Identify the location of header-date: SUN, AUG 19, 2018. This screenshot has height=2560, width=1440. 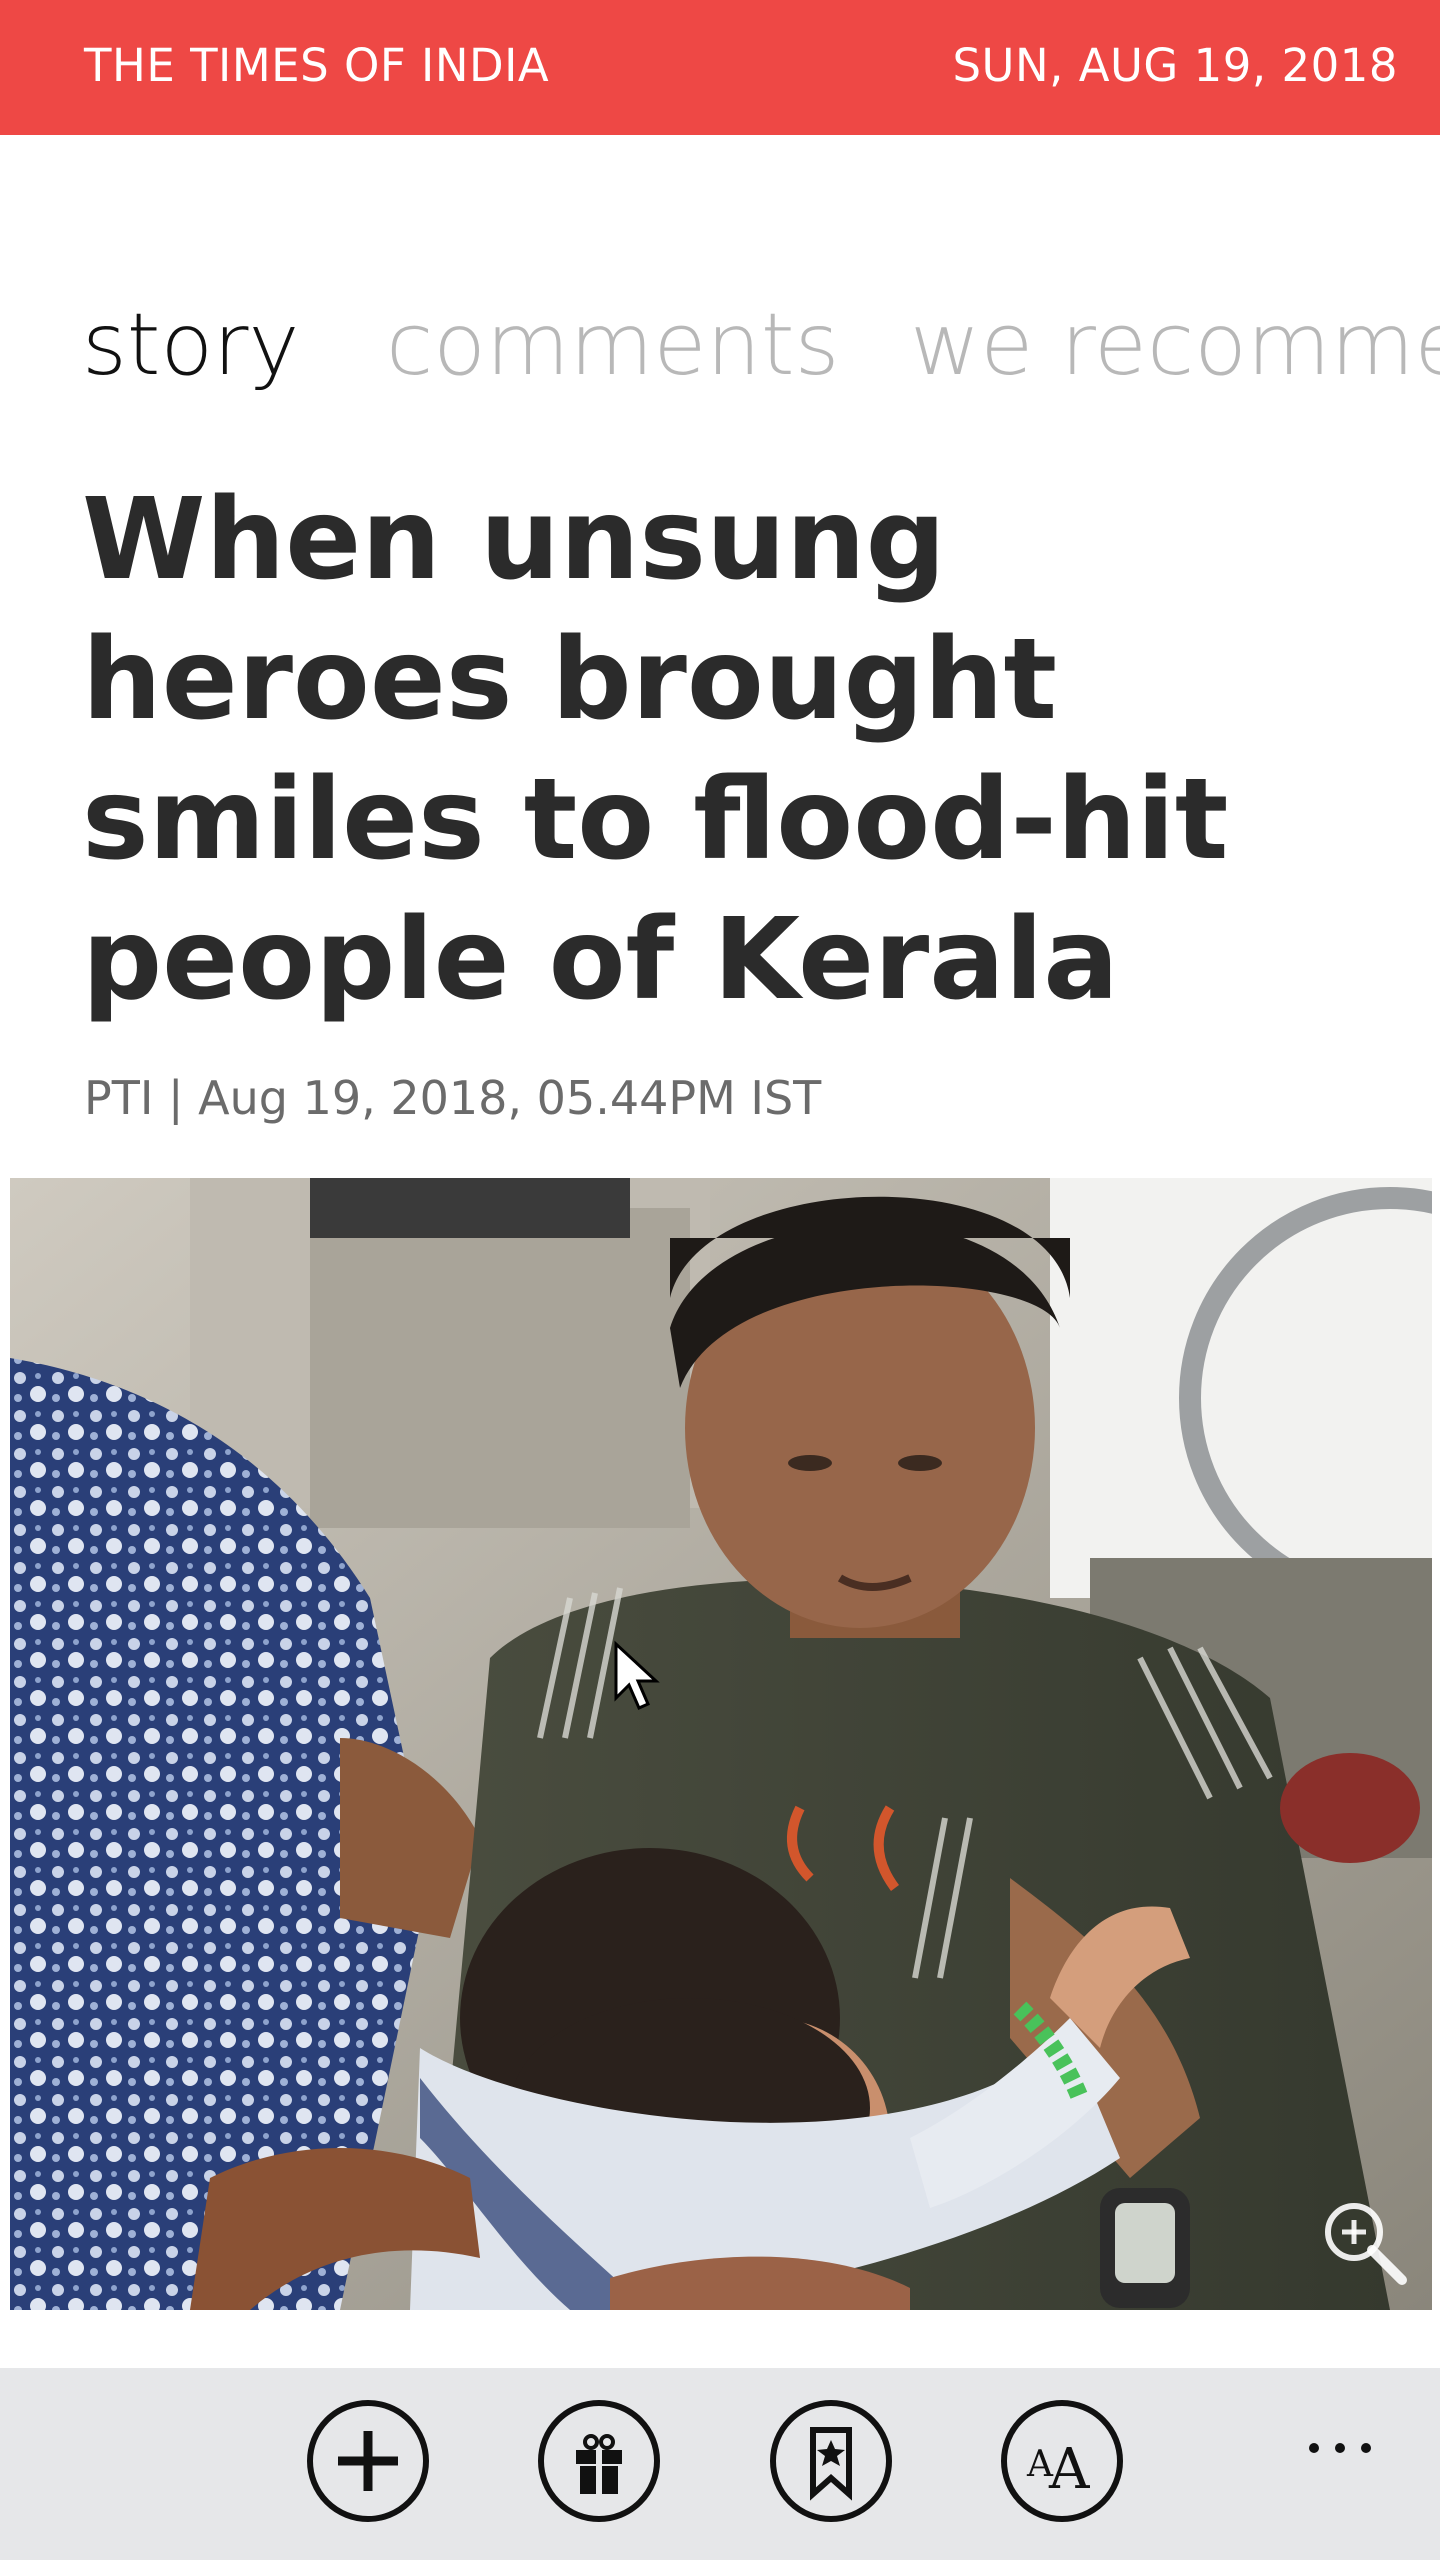
(1175, 65).